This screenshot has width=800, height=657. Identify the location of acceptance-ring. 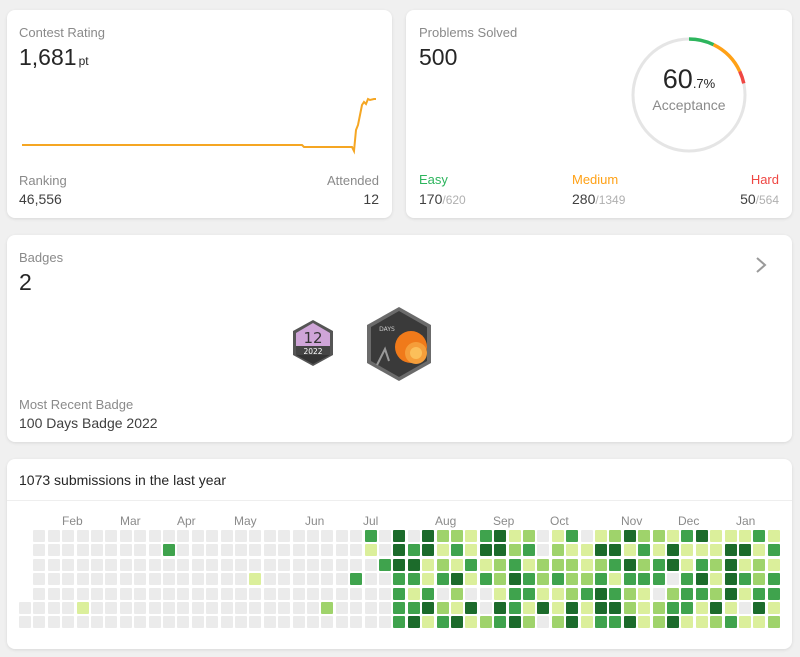
(689, 95).